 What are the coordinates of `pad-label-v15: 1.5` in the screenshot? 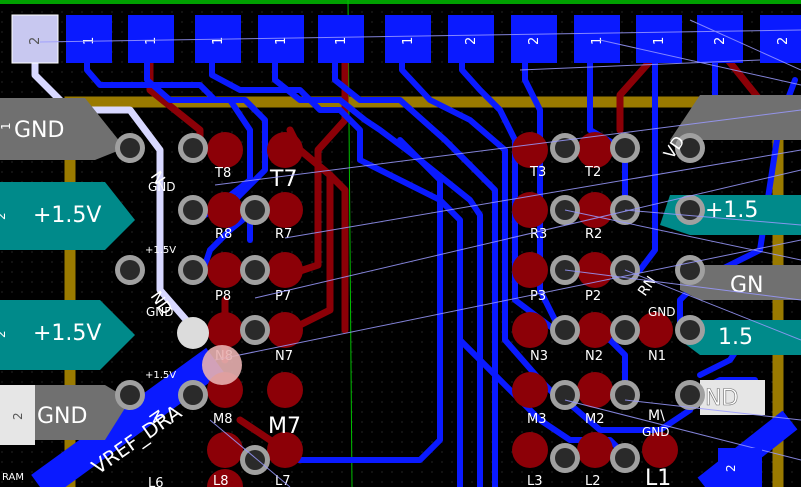 It's located at (735, 337).